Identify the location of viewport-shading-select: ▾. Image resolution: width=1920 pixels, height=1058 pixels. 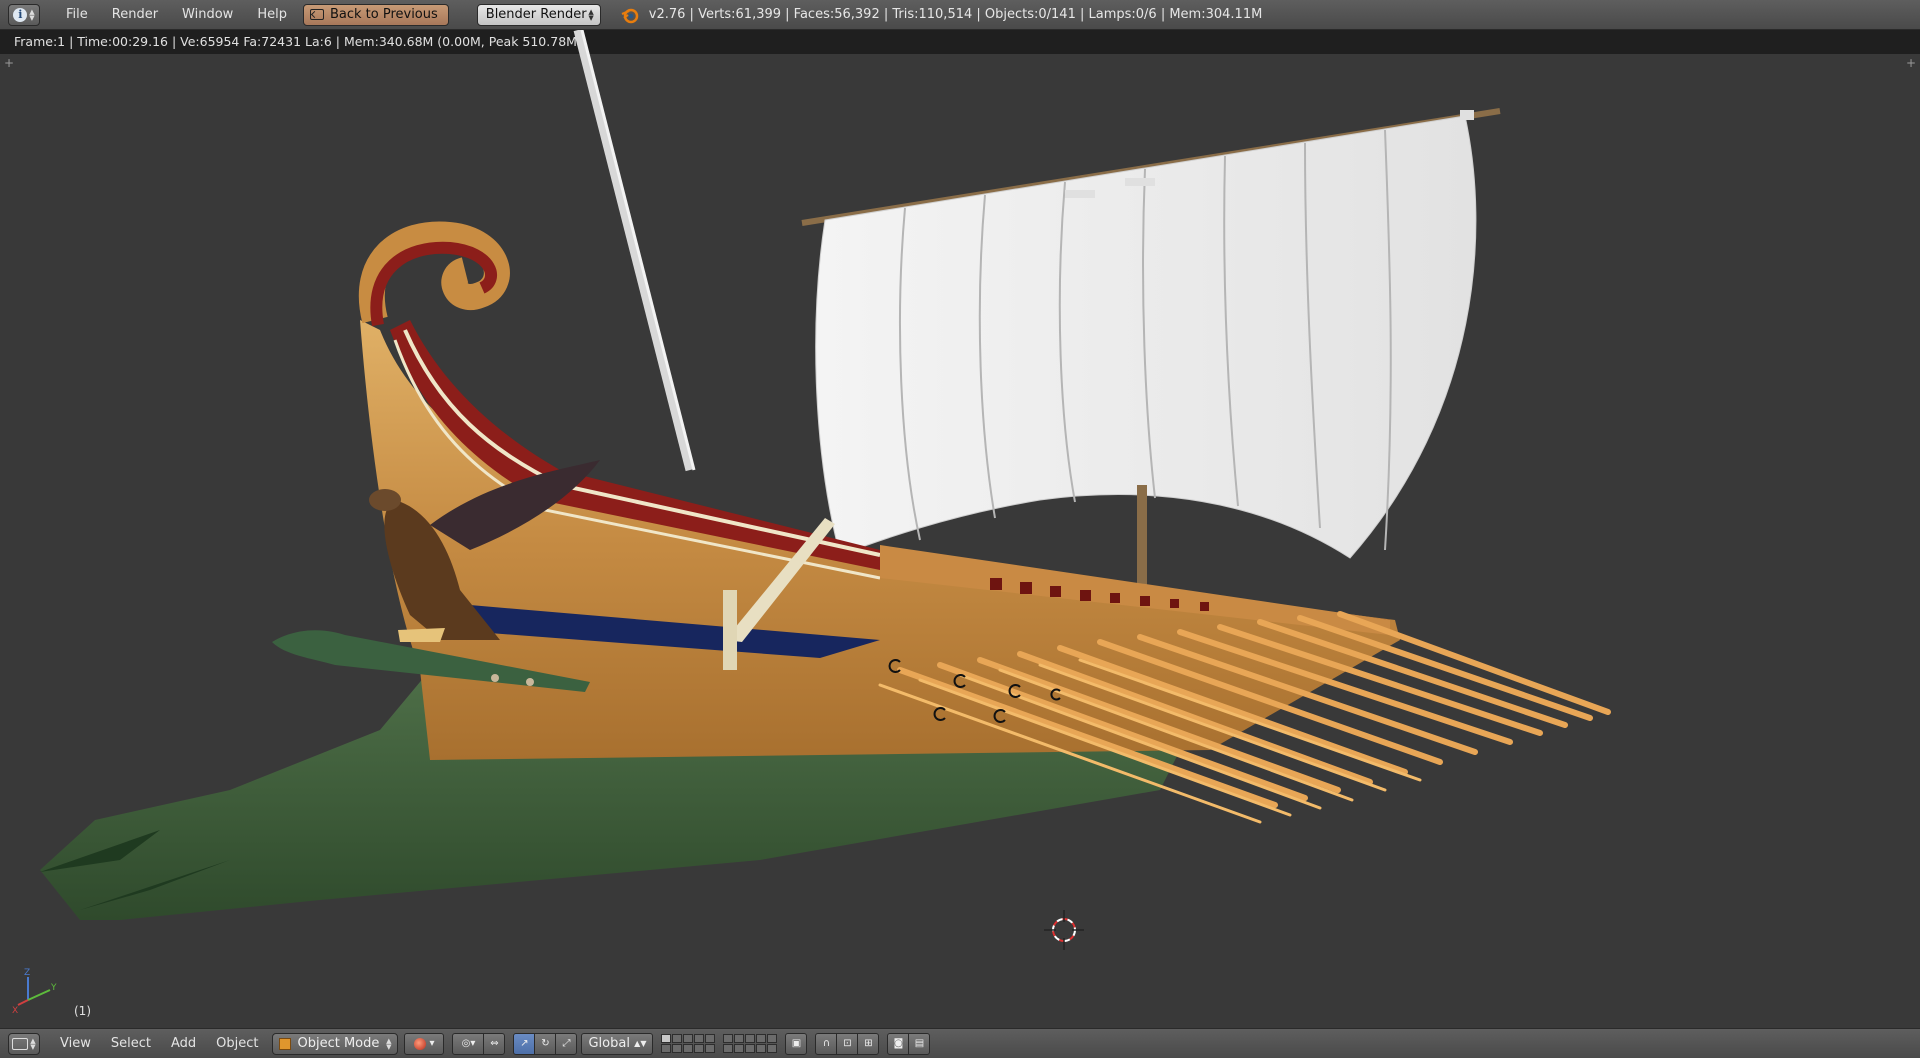
(424, 1043).